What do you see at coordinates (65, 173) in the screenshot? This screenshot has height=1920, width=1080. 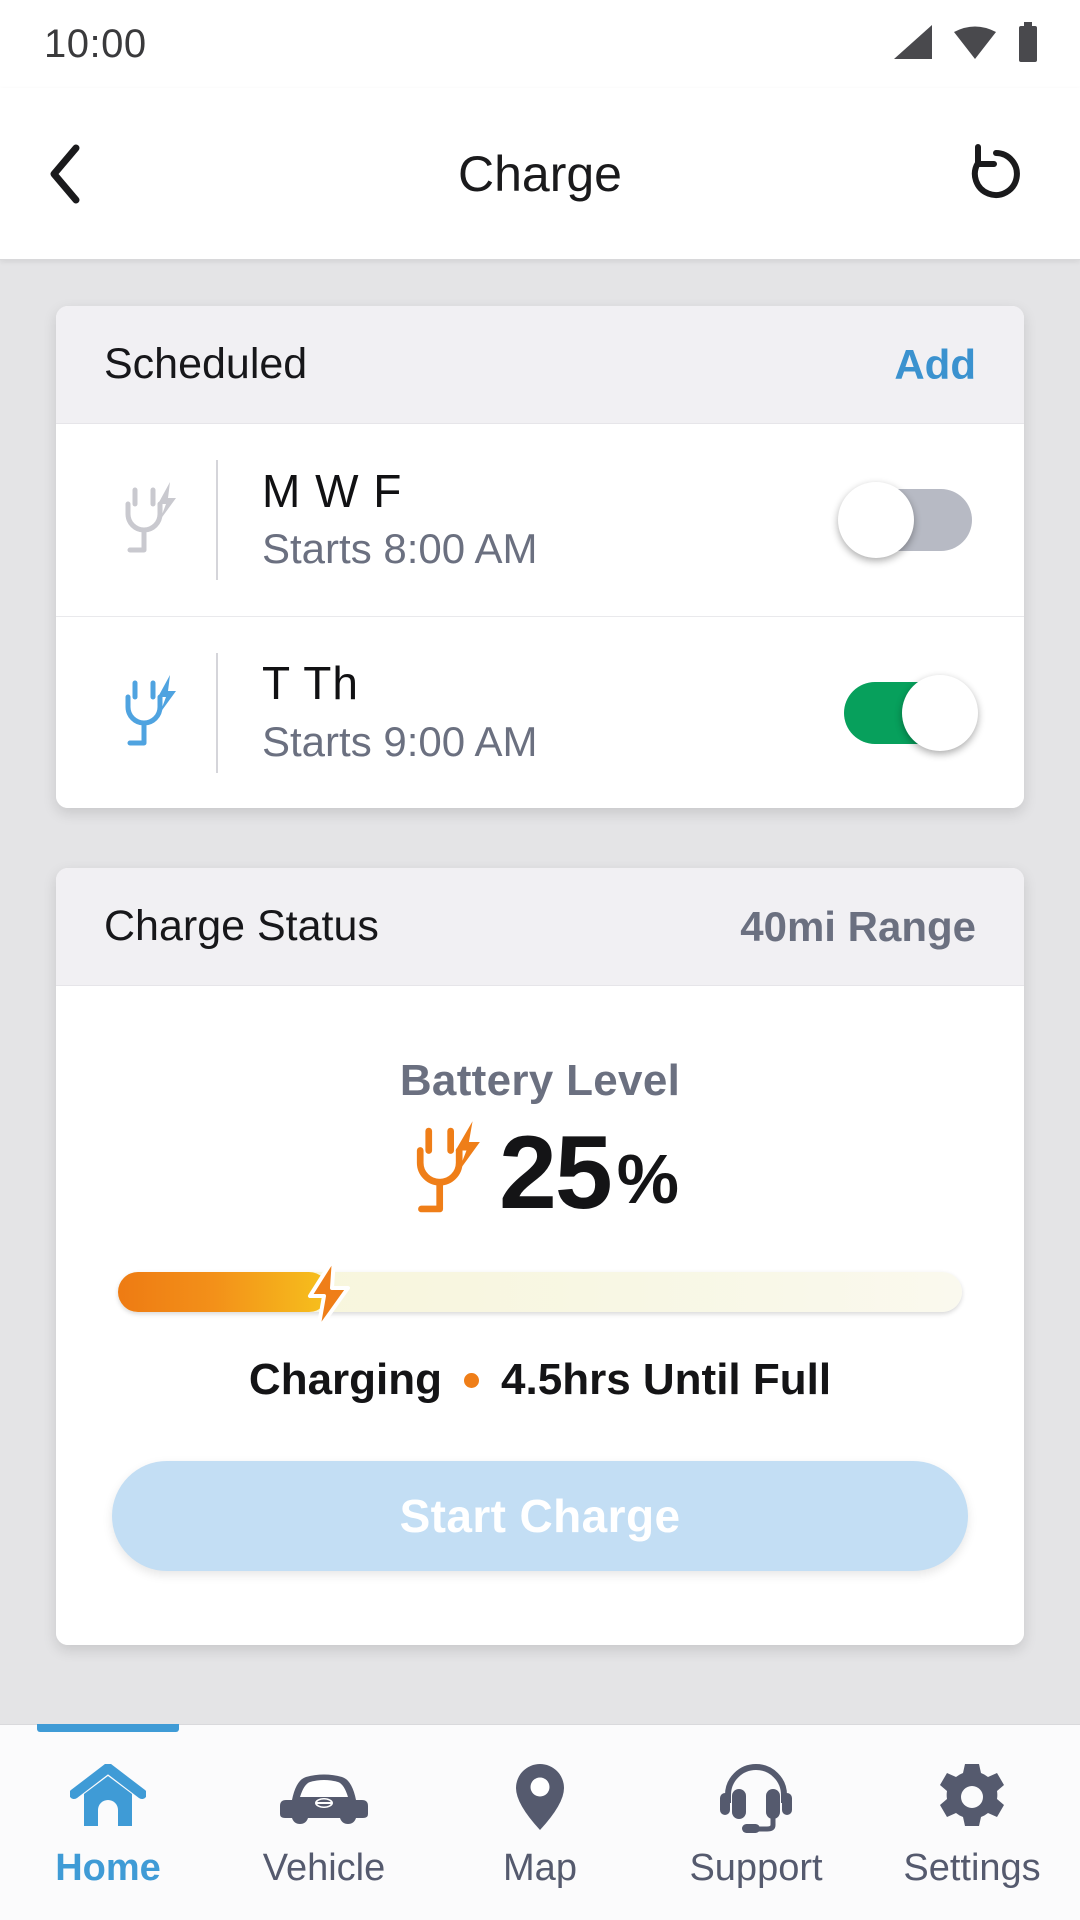 I see `chevron-left-icon` at bounding box center [65, 173].